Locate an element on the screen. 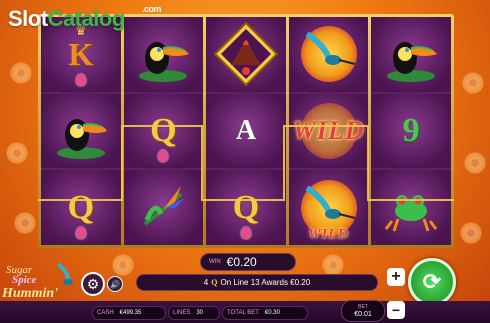 The width and height of the screenshot is (490, 323). reel-3: A Q is located at coordinates (246, 131).